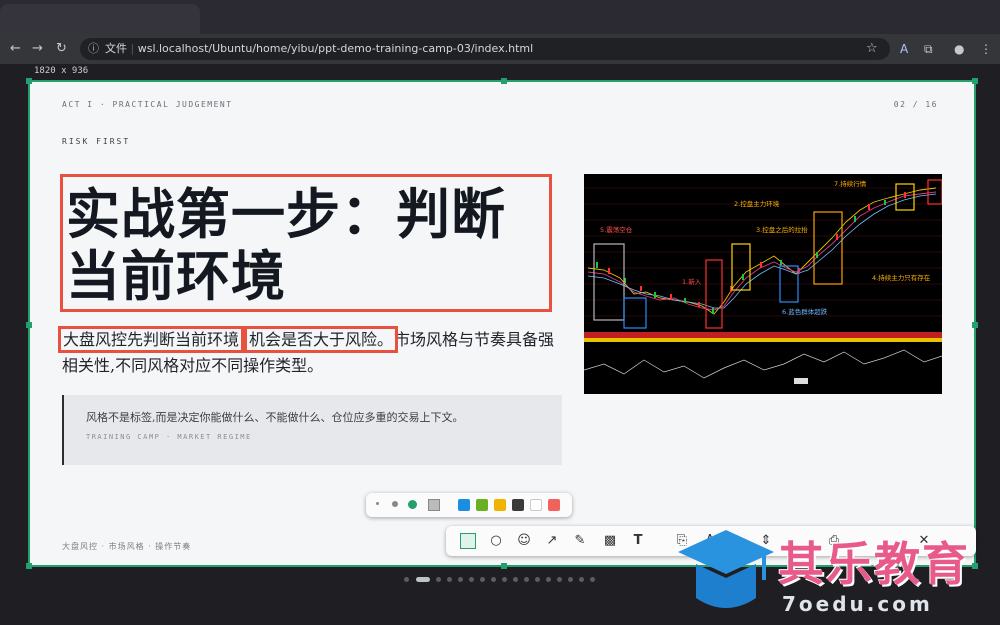 The image size is (1000, 625). Describe the element at coordinates (874, 564) in the screenshot. I see `watermark-brand: 其乐教育` at that location.